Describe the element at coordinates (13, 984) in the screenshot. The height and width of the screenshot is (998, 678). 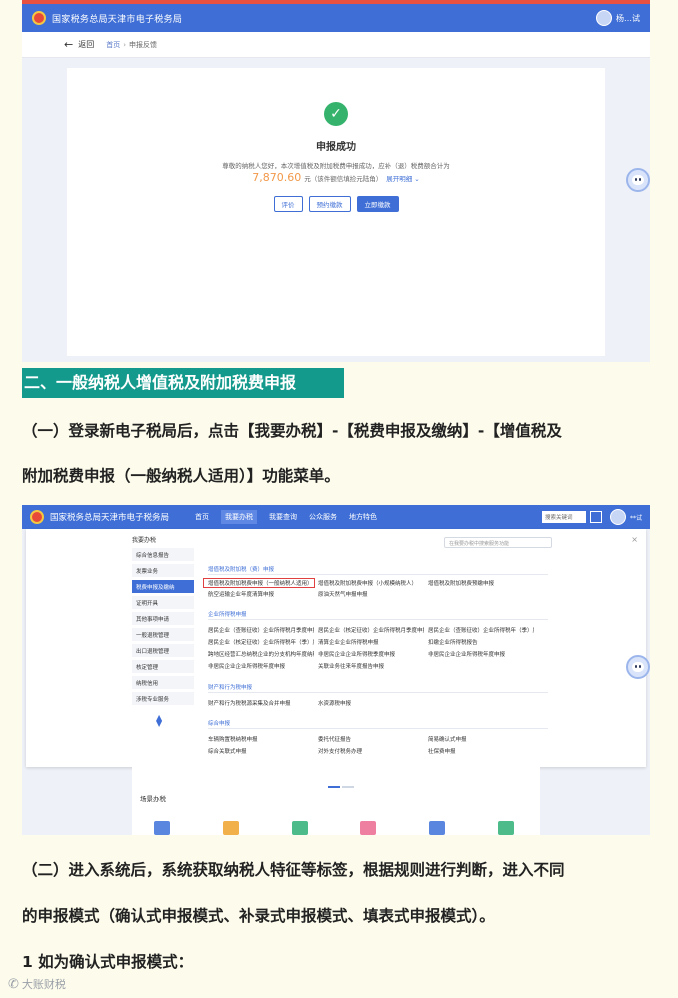
I see `watermark-logo-icon: ✆` at that location.